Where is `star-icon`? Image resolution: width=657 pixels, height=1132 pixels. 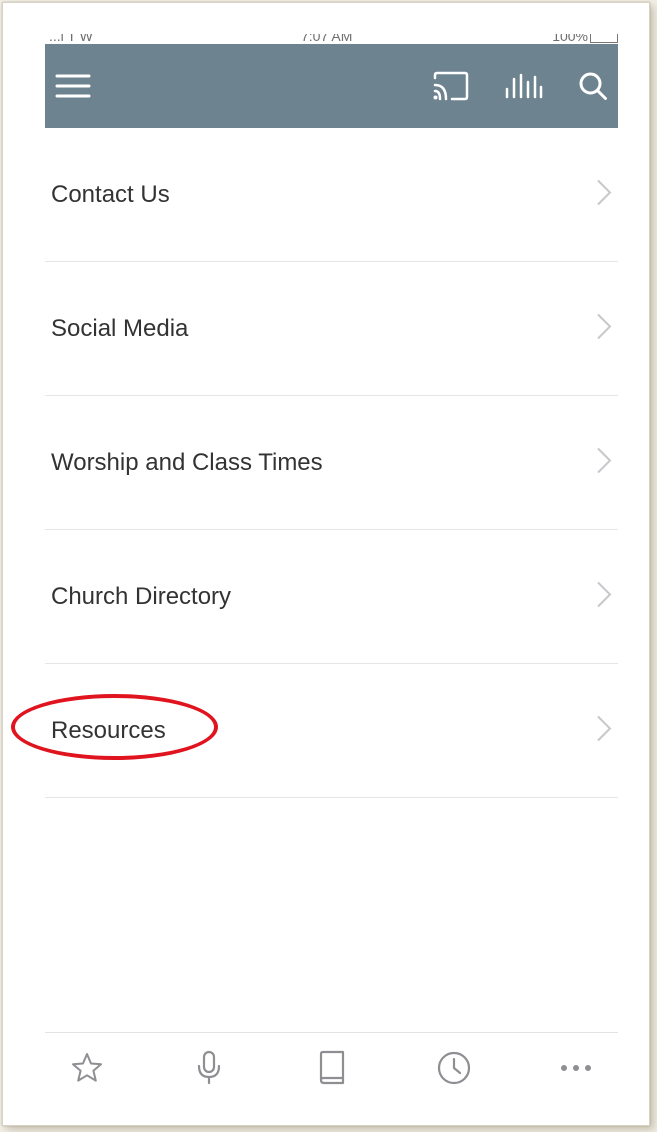 star-icon is located at coordinates (87, 1068).